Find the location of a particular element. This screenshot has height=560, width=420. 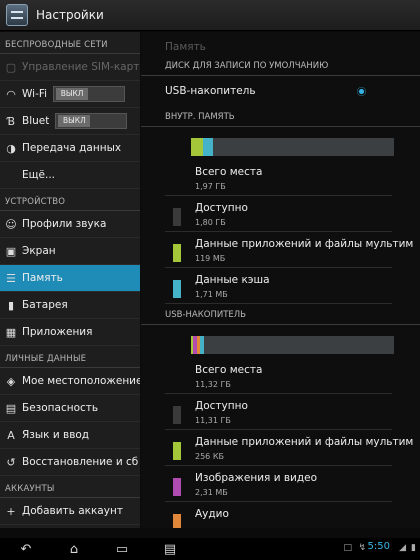

storage-row-title: Данные кэша is located at coordinates (232, 280).